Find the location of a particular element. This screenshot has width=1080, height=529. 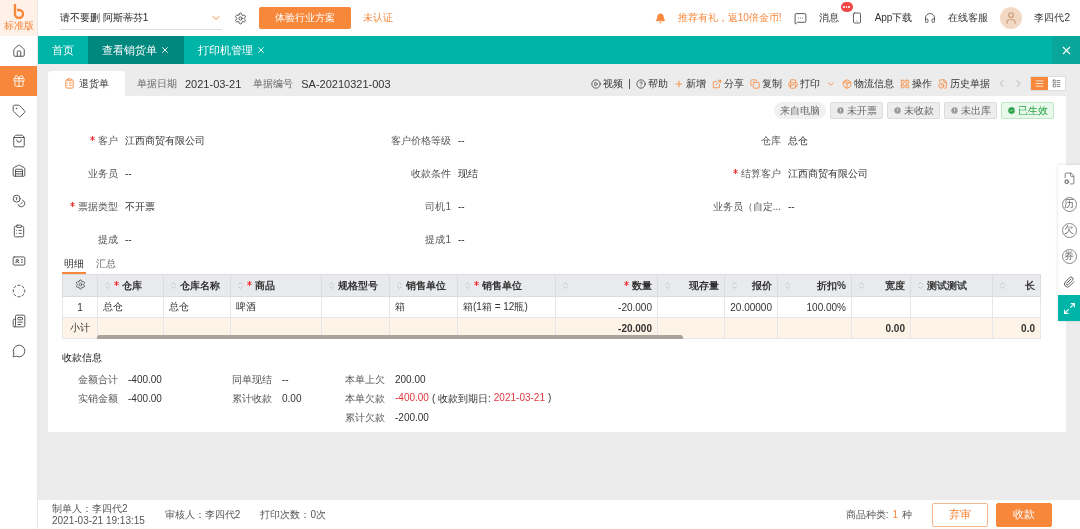

plus-icon is located at coordinates (679, 83).